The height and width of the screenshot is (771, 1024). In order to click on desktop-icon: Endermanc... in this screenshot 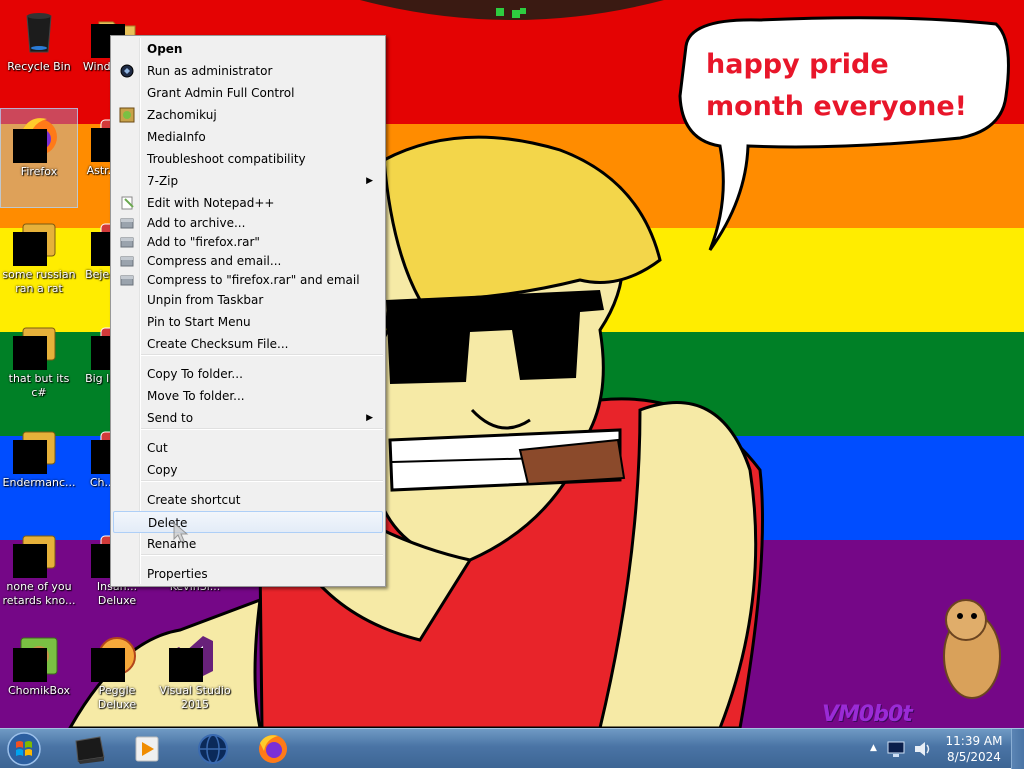, I will do `click(39, 470)`.